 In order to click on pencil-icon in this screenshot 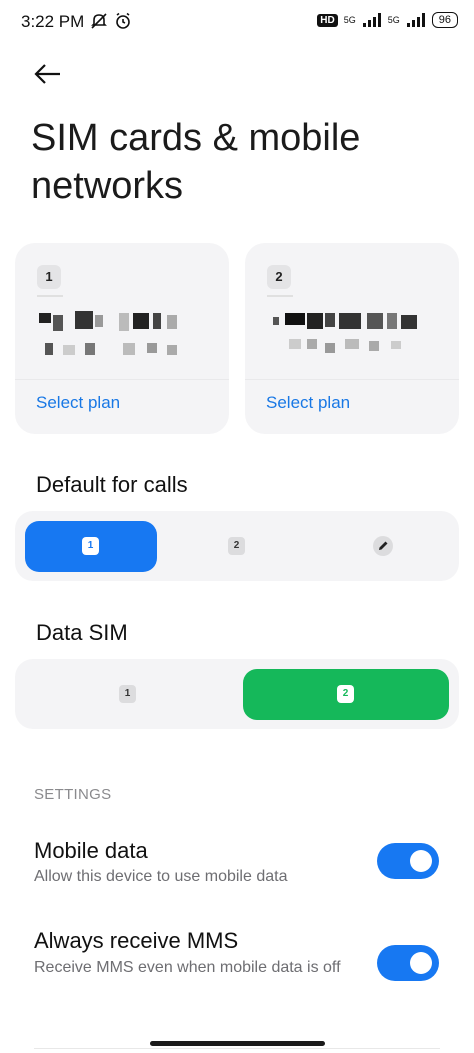, I will do `click(383, 546)`.